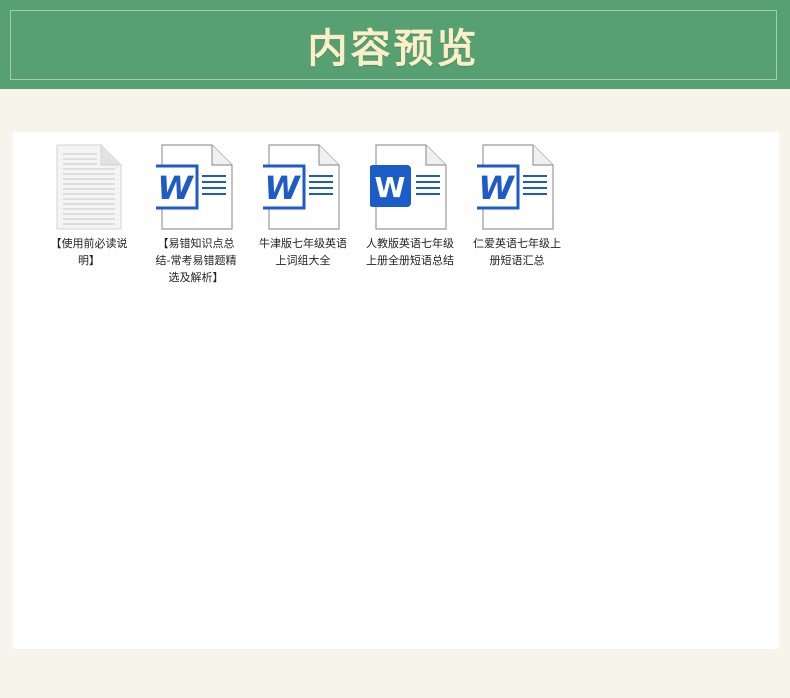  I want to click on file-item-usage-notes: 【使用前必读说明】, so click(89, 206).